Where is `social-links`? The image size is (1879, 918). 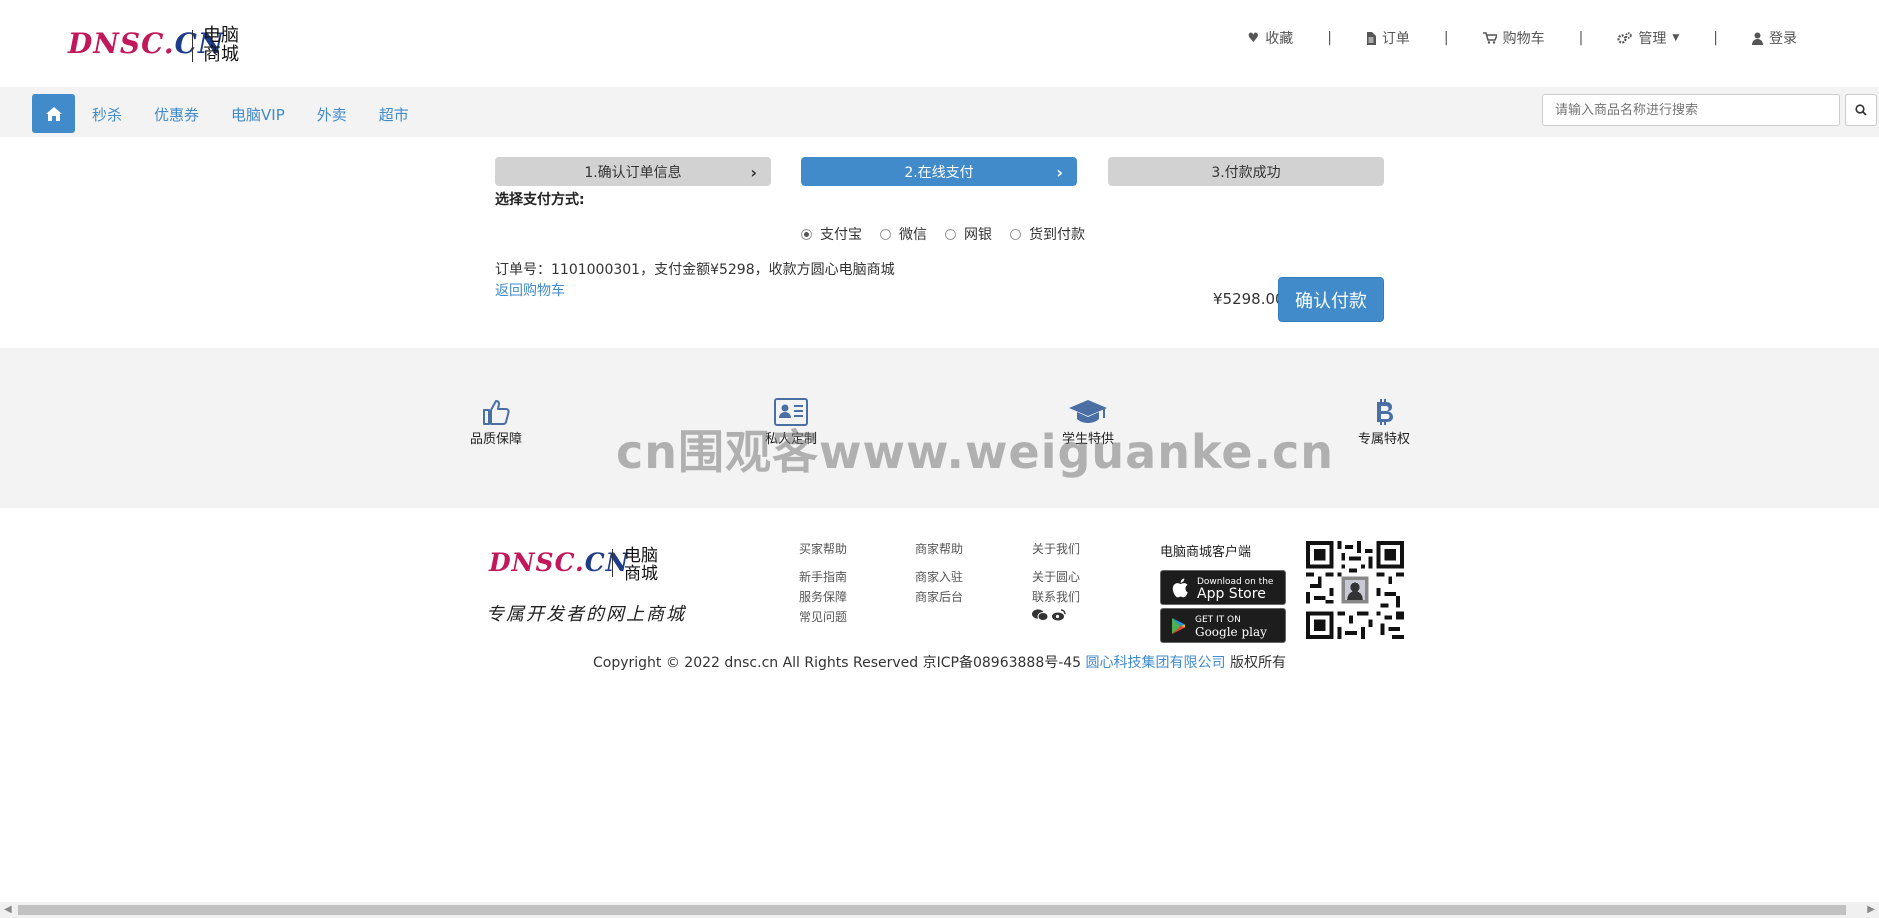 social-links is located at coordinates (1056, 615).